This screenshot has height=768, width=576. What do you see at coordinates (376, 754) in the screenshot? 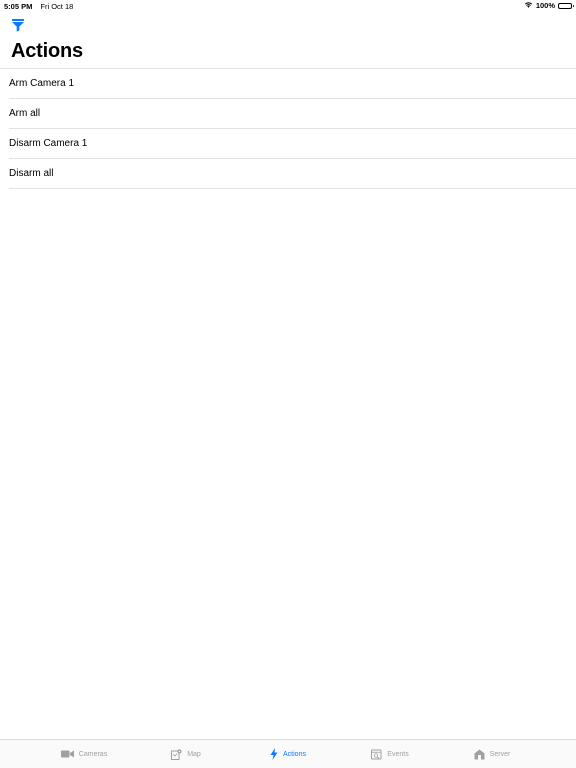
I see `events-icon` at bounding box center [376, 754].